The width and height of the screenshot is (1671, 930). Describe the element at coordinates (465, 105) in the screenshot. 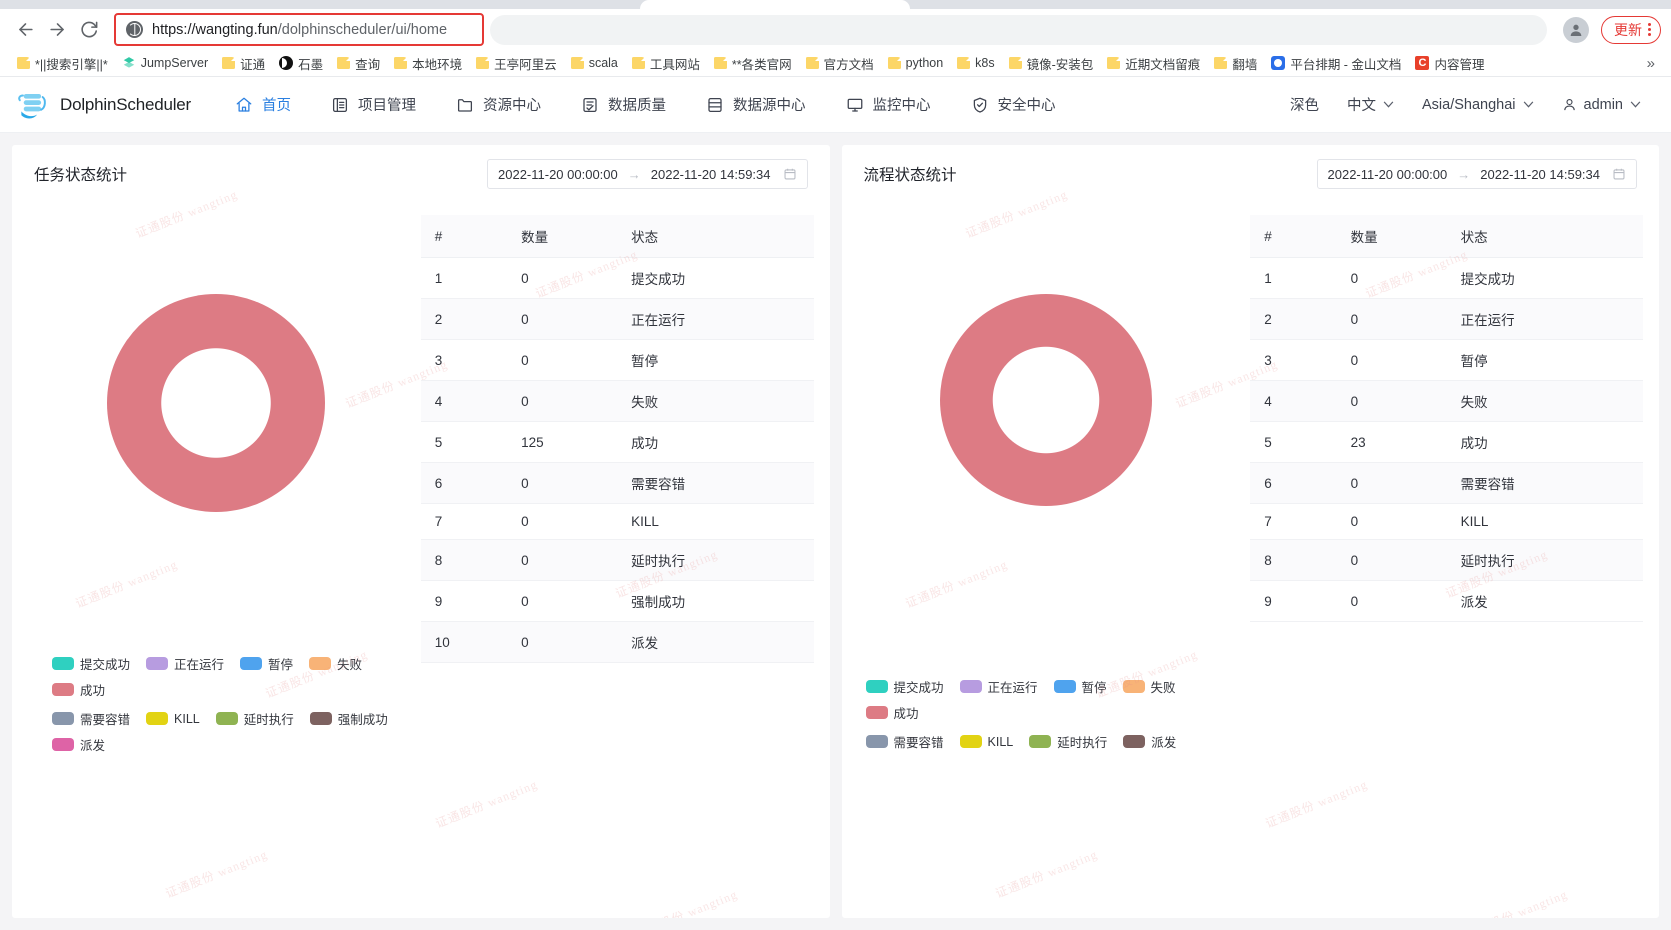

I see `folder-icon` at that location.